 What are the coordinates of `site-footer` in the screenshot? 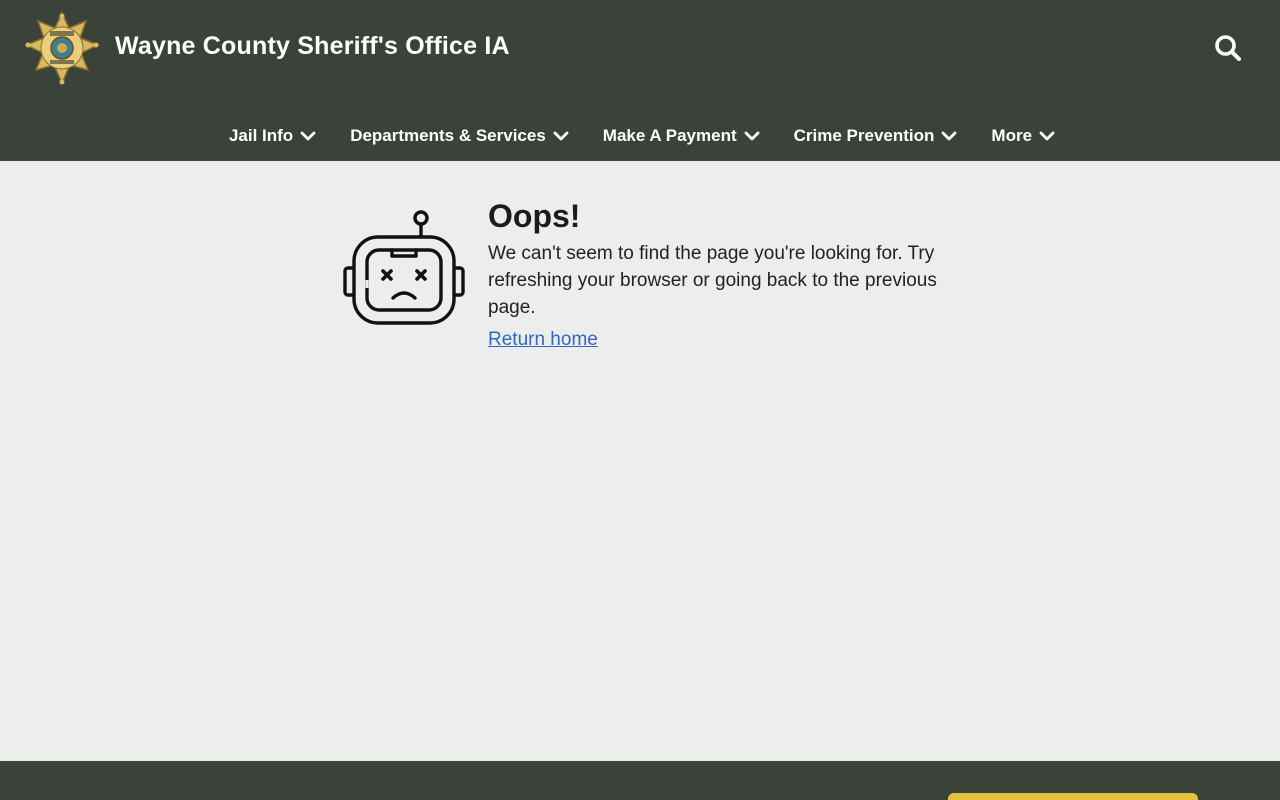 It's located at (640, 780).